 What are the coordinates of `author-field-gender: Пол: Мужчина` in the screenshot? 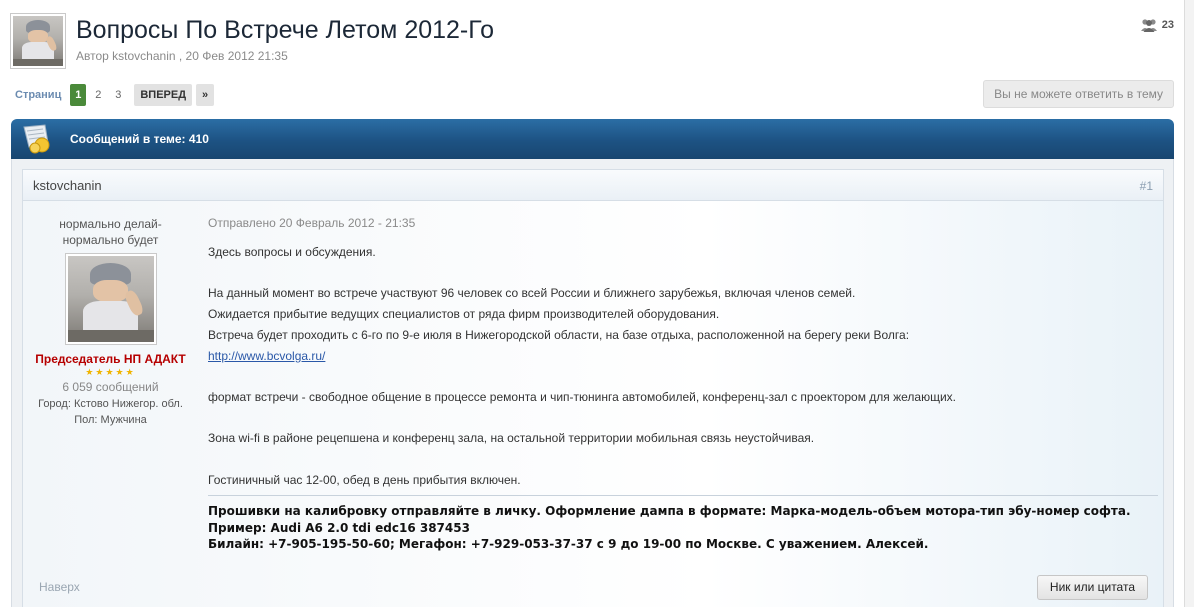 It's located at (110, 420).